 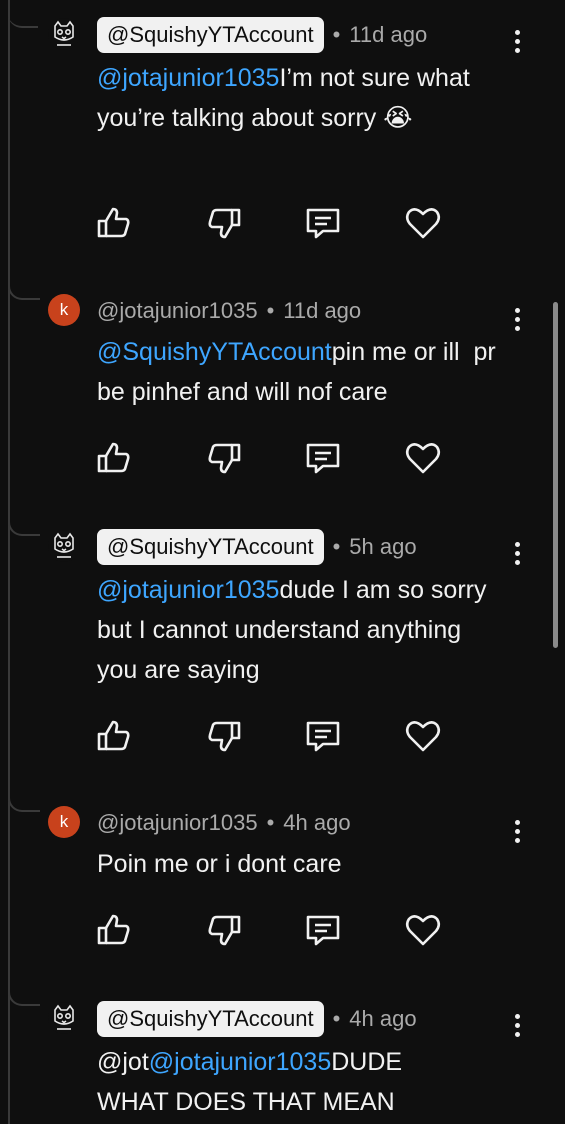 I want to click on thread-line, so click(x=9, y=562).